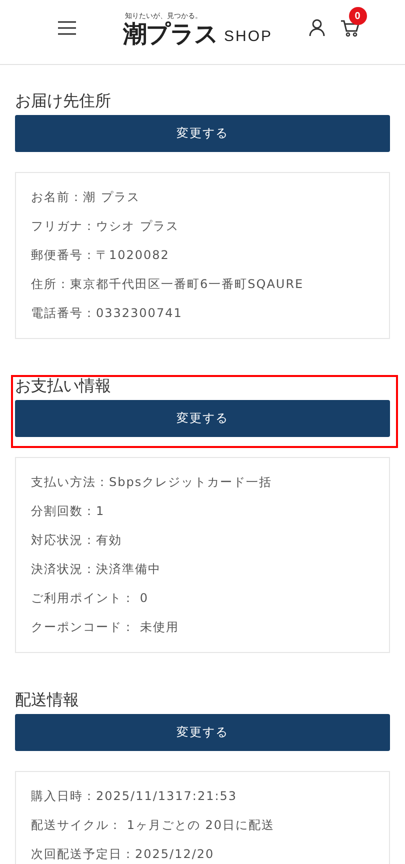  What do you see at coordinates (248, 37) in the screenshot?
I see `logo-suffix: SHOP` at bounding box center [248, 37].